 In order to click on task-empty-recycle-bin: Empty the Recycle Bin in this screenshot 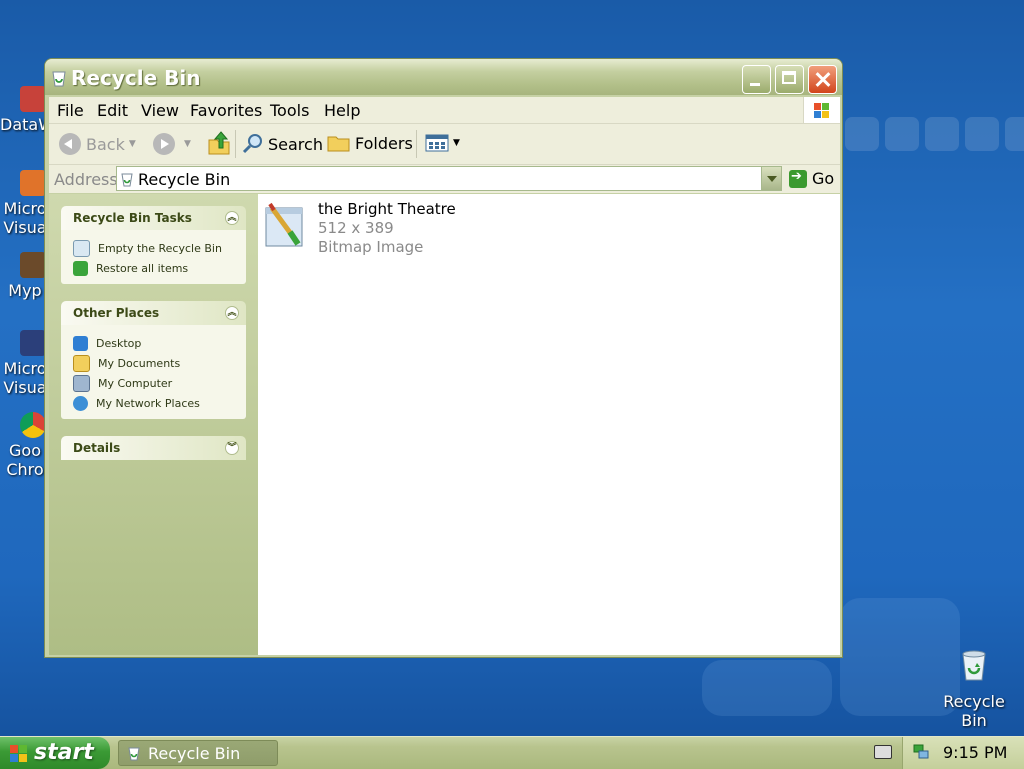, I will do `click(159, 248)`.